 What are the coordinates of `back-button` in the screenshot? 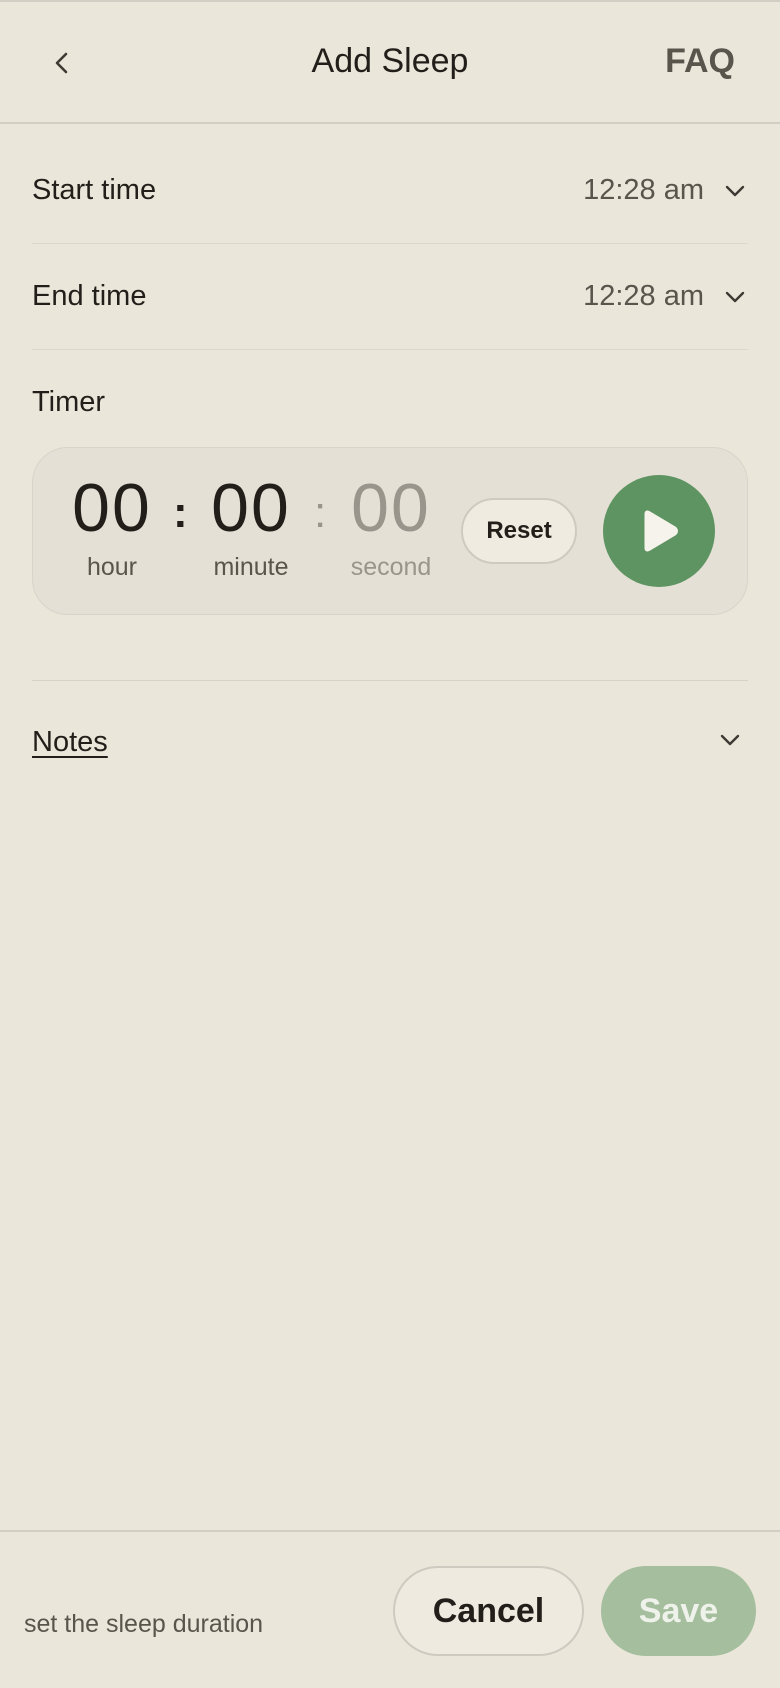 It's located at (62, 63).